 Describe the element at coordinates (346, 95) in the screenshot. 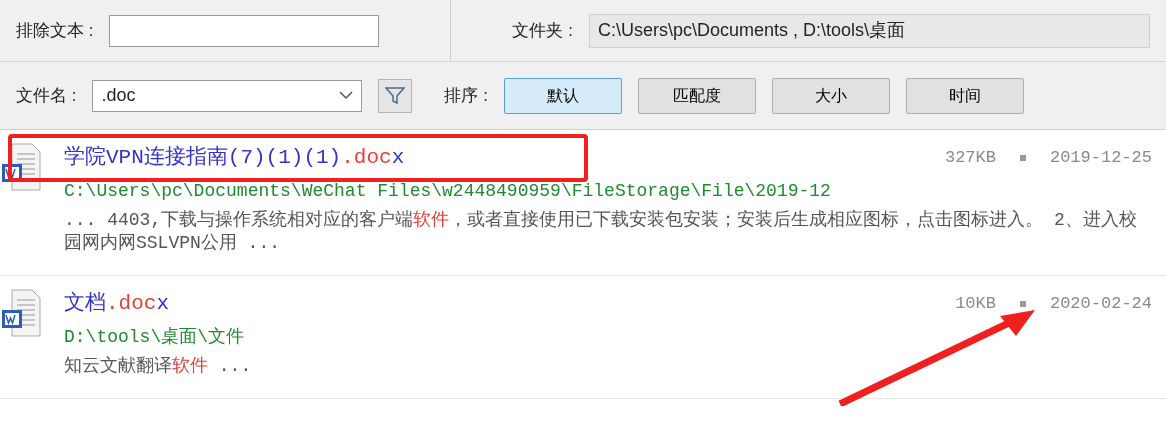

I see `chevron-icon` at that location.